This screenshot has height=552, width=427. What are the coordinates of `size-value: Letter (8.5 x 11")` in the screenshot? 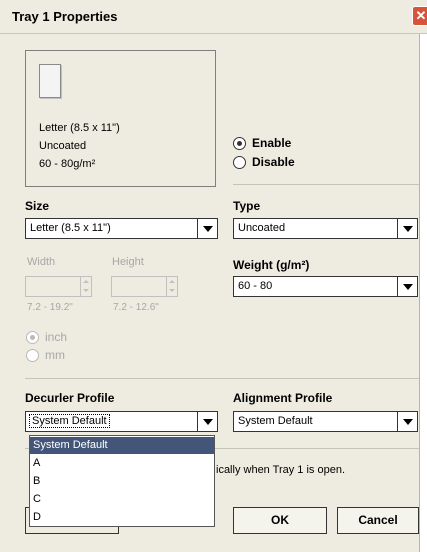 It's located at (70, 228).